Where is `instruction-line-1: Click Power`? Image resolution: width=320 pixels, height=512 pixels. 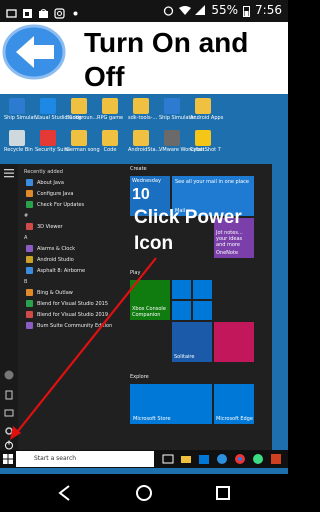 instruction-line-1: Click Power is located at coordinates (188, 217).